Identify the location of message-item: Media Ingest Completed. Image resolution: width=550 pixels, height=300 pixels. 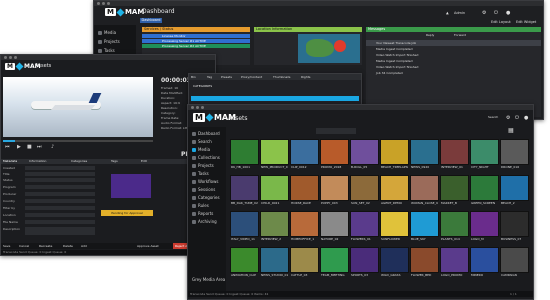
(453, 49).